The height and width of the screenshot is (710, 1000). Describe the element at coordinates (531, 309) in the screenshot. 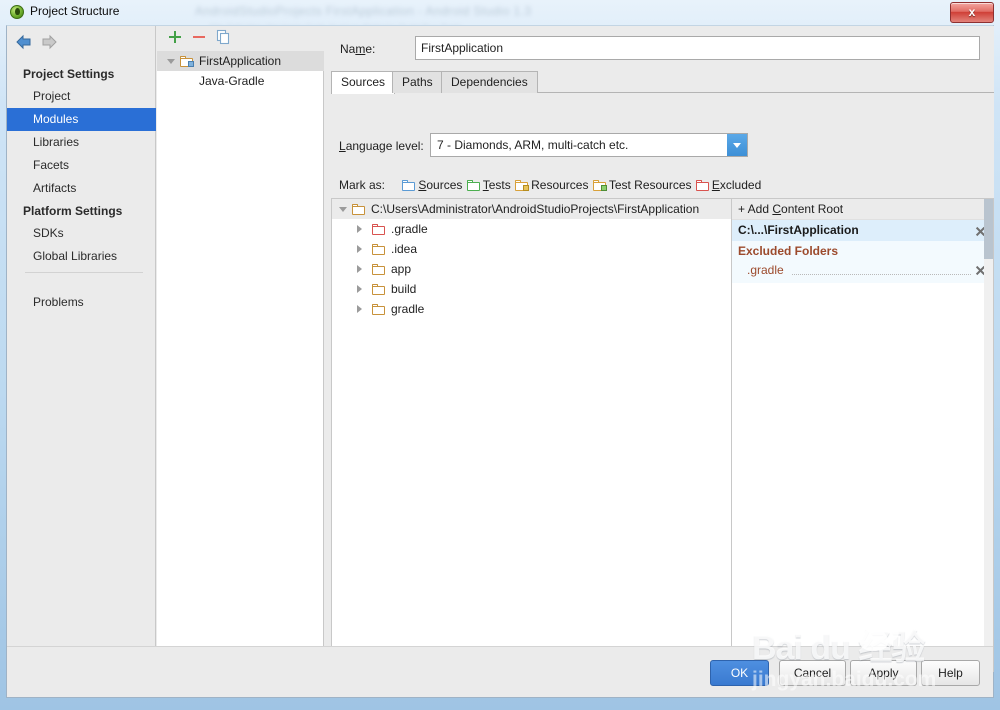

I see `file-tree-row: gradle` at that location.